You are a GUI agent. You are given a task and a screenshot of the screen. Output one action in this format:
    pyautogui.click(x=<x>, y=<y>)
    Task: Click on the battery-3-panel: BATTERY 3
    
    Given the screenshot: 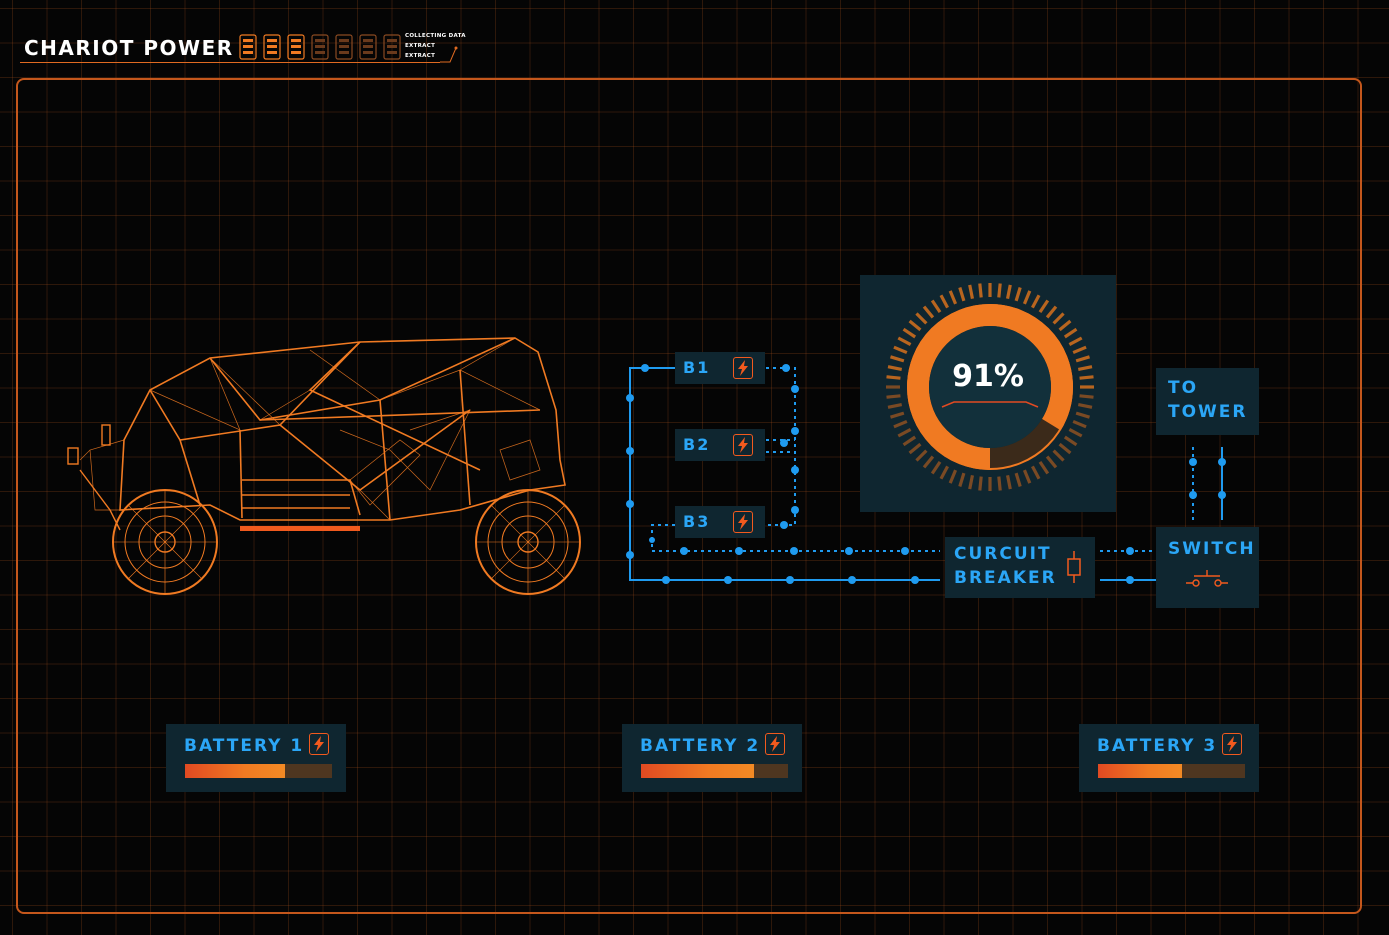 What is the action you would take?
    pyautogui.click(x=1169, y=758)
    